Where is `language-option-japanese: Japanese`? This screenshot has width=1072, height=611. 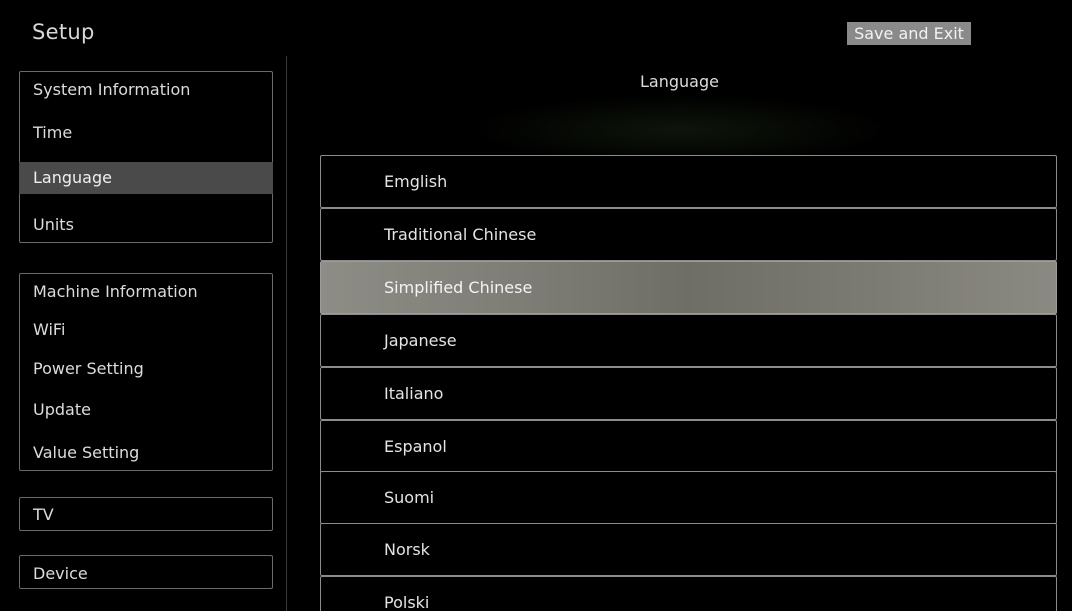 language-option-japanese: Japanese is located at coordinates (688, 340).